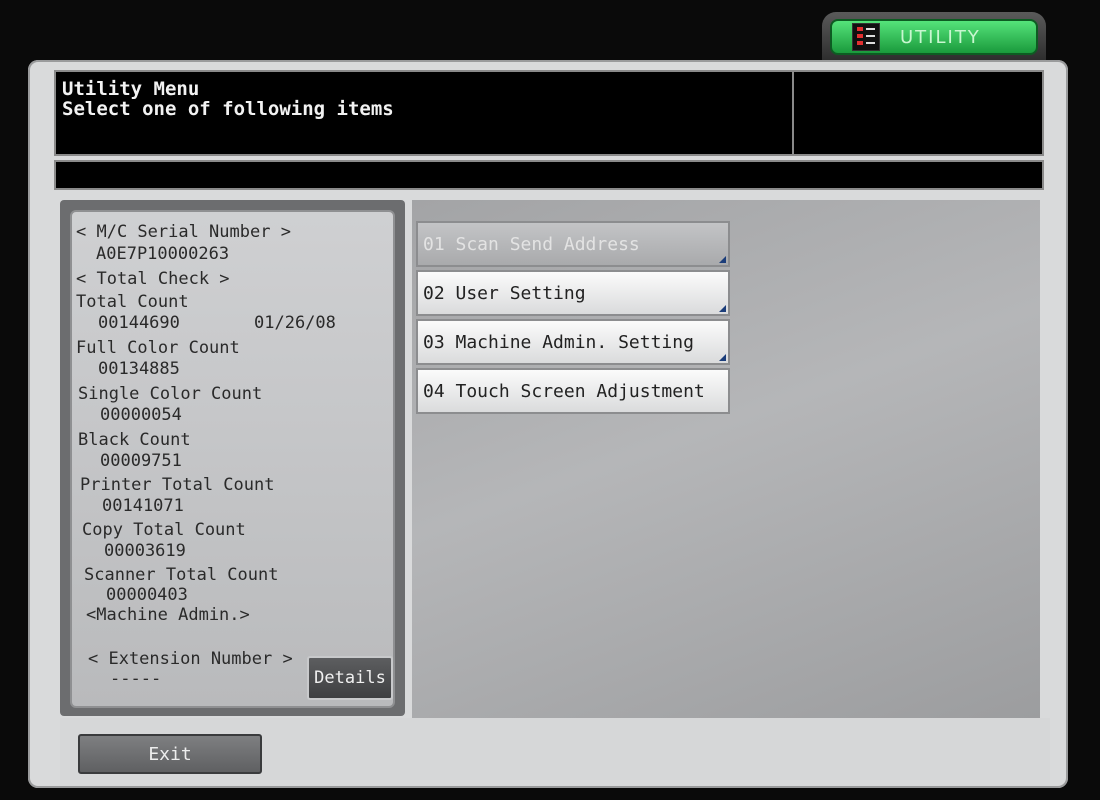 This screenshot has width=1100, height=800. What do you see at coordinates (141, 415) in the screenshot?
I see `single-color-count-value: 00000054` at bounding box center [141, 415].